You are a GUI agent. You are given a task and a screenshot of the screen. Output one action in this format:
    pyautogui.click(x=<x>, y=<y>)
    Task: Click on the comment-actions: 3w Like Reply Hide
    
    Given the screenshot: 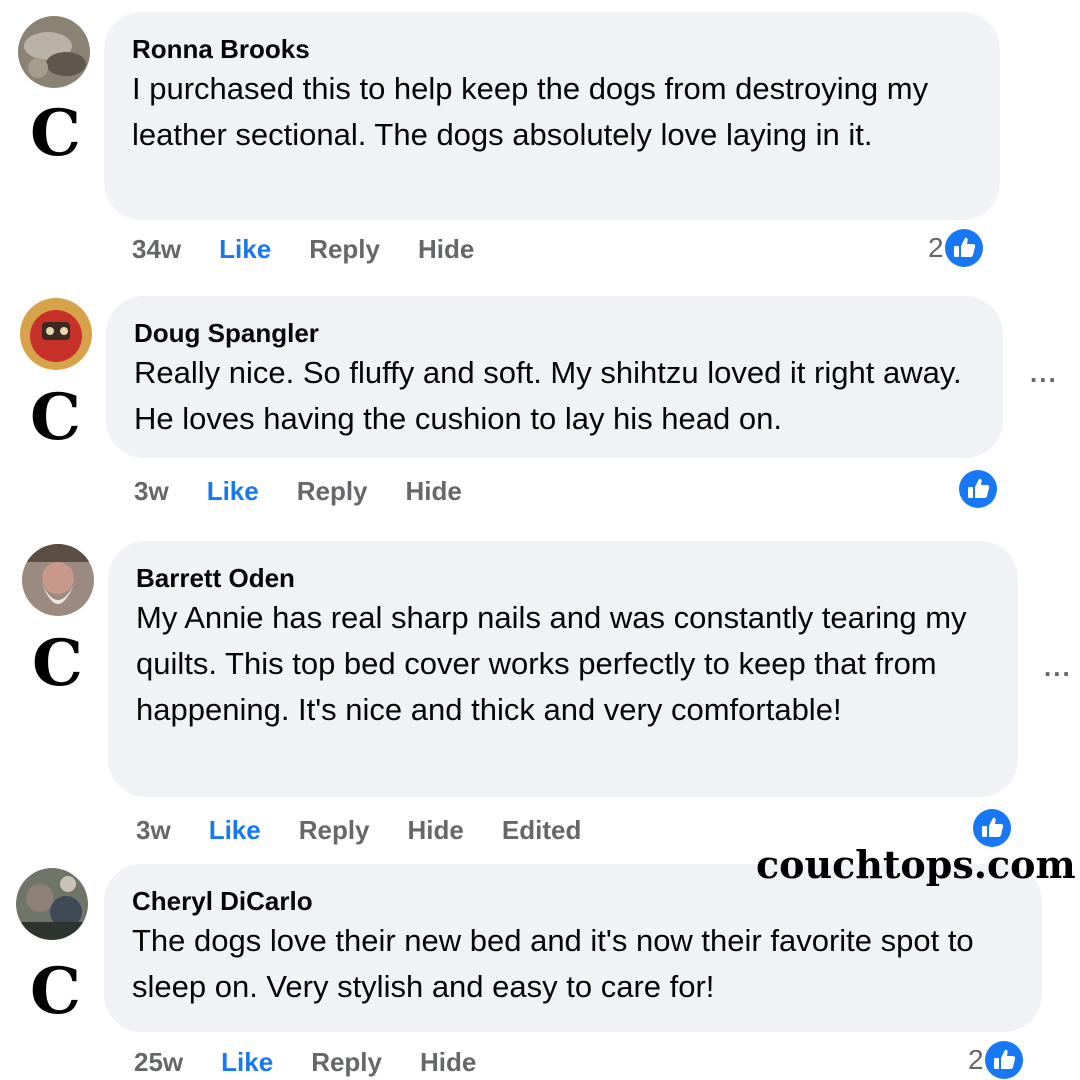 What is the action you would take?
    pyautogui.click(x=317, y=491)
    